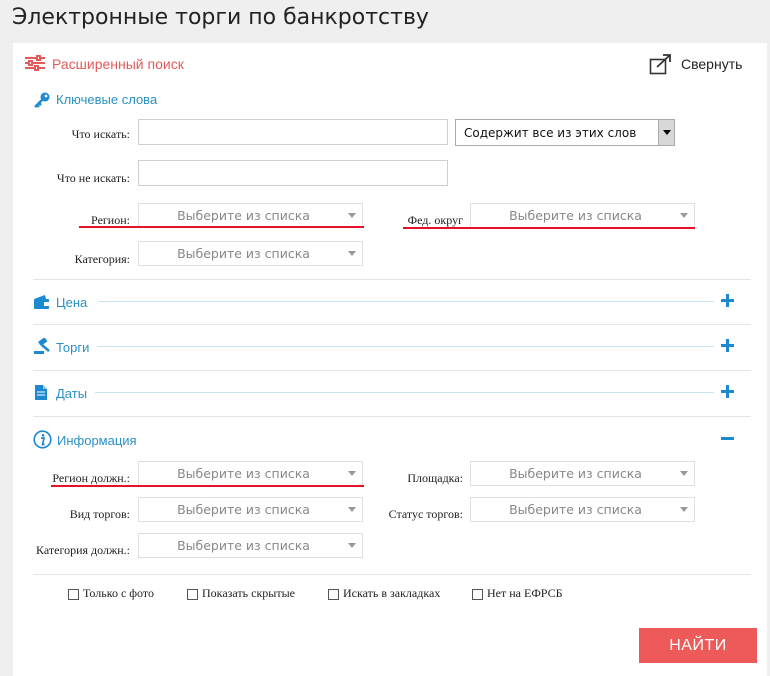 Image resolution: width=770 pixels, height=676 pixels. What do you see at coordinates (73, 594) in the screenshot?
I see `only-photo-checkbox` at bounding box center [73, 594].